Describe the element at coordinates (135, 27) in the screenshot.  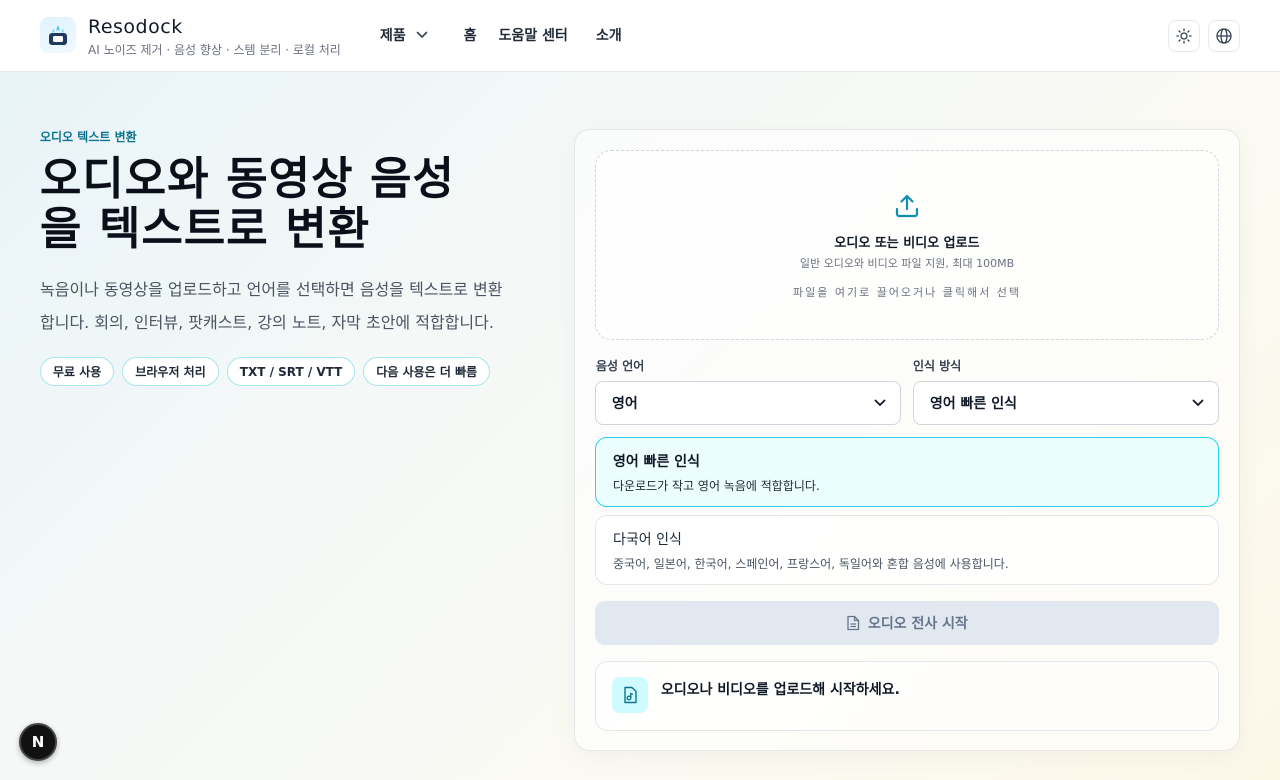
I see `brand-name: Resodock` at that location.